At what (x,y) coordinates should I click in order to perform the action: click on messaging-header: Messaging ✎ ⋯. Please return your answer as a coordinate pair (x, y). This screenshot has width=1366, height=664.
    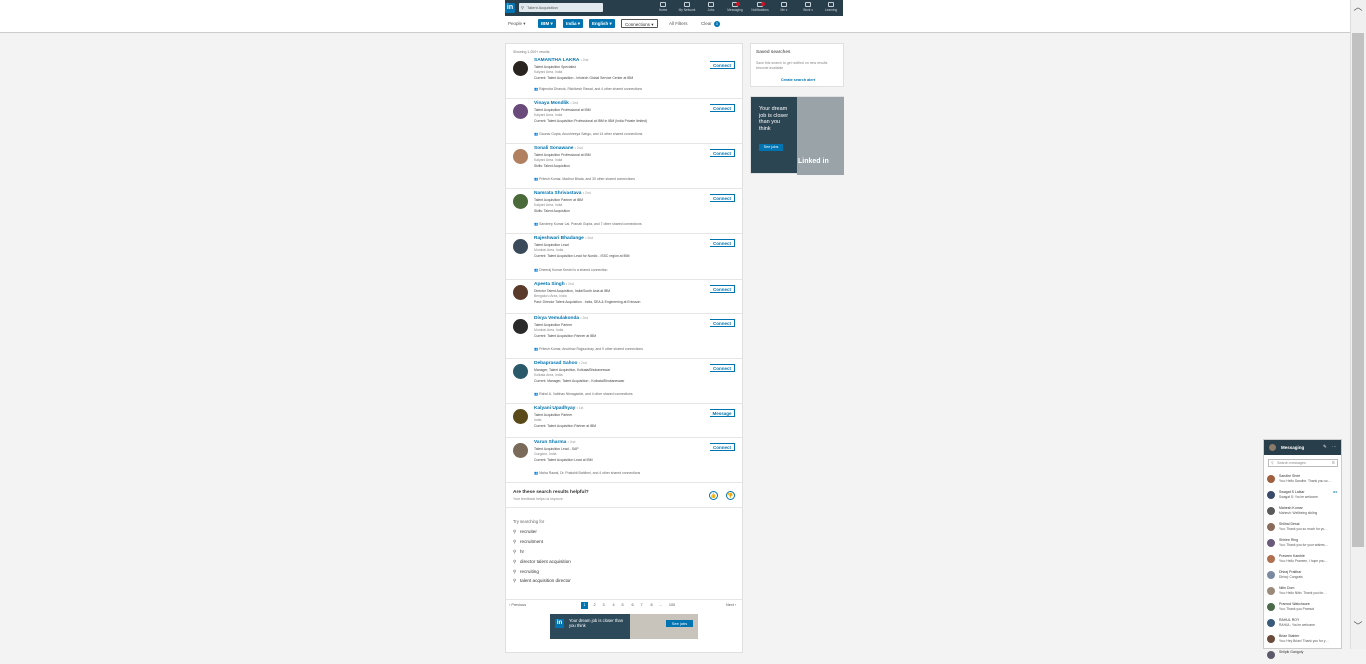
    Looking at the image, I should click on (1302, 447).